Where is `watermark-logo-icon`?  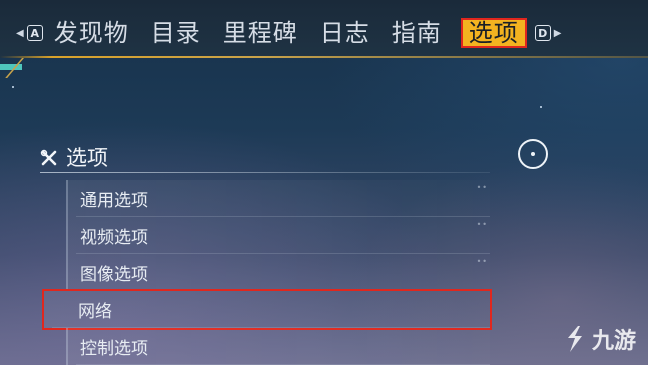 watermark-logo-icon is located at coordinates (574, 339).